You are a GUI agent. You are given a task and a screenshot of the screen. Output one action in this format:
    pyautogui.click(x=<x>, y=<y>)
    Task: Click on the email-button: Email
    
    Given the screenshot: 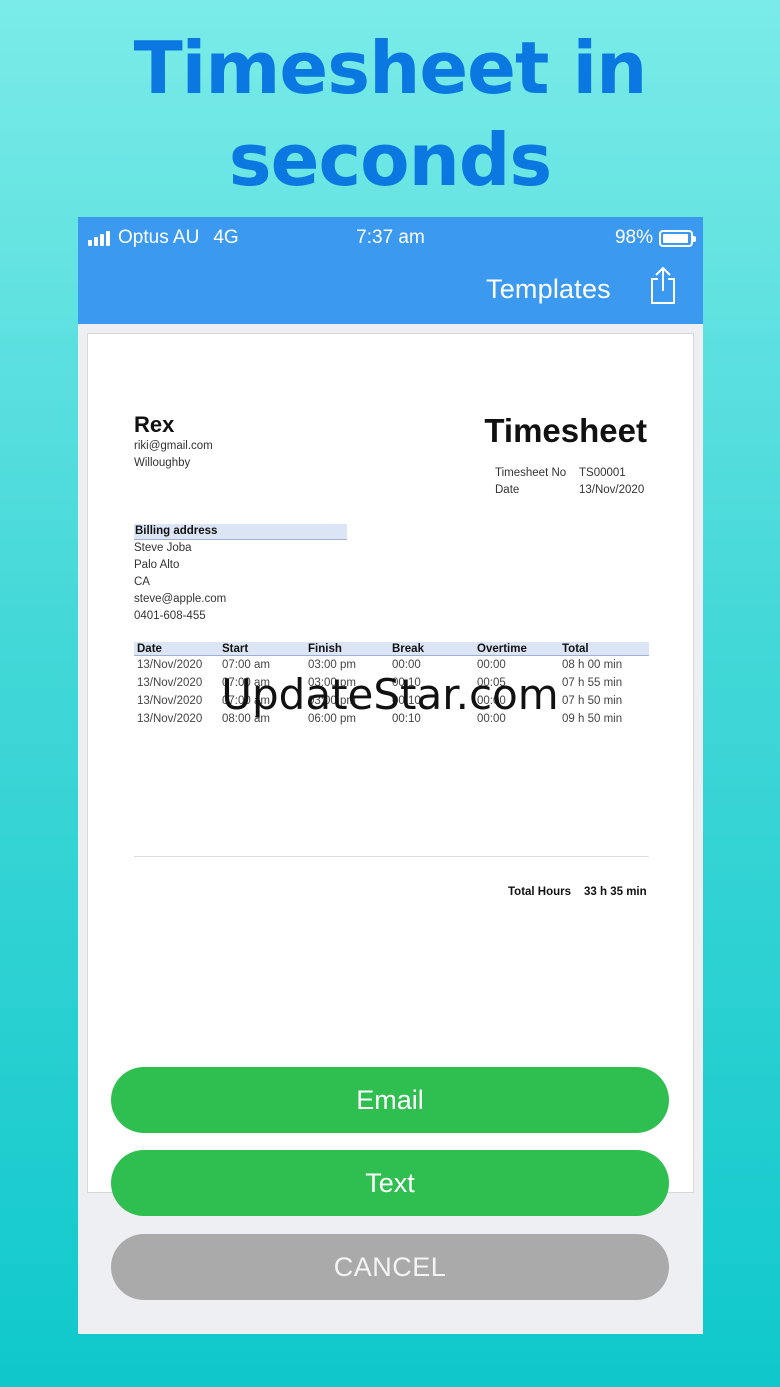 What is the action you would take?
    pyautogui.click(x=390, y=1100)
    